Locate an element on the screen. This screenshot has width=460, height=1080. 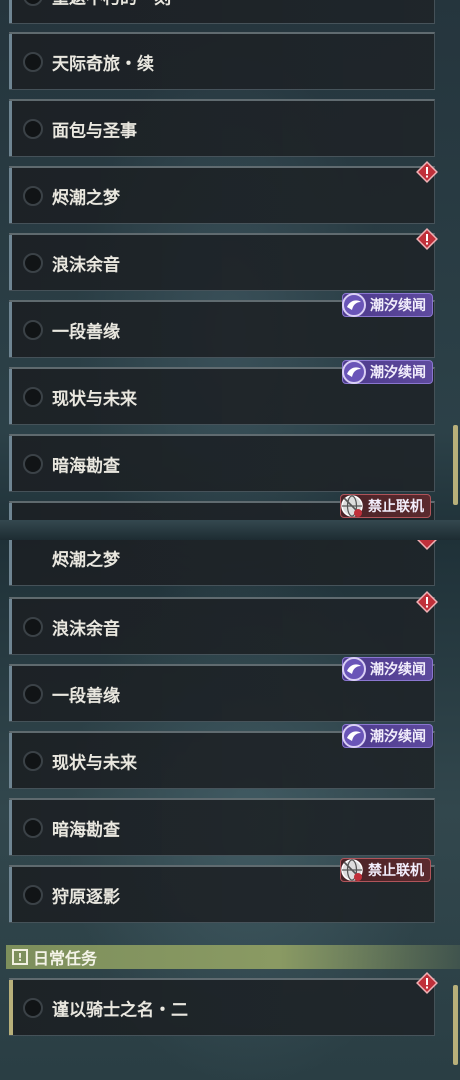
quest-label: 谨以骑士之名・二 is located at coordinates (120, 1010).